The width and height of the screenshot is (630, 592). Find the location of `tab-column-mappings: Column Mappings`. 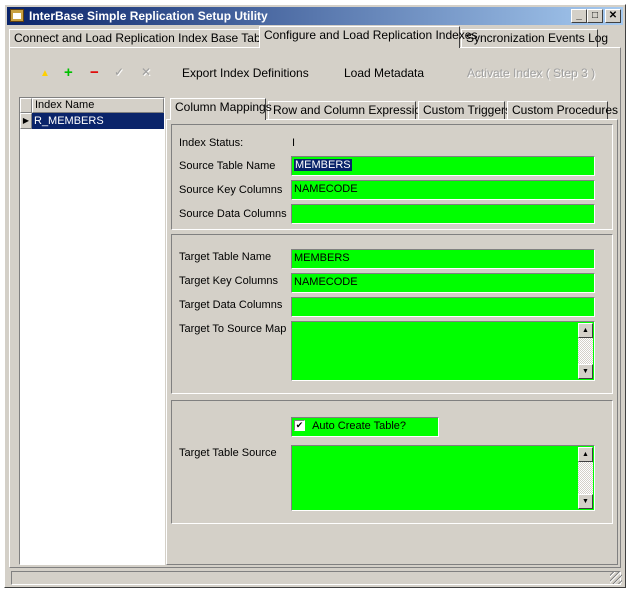

tab-column-mappings: Column Mappings is located at coordinates (221, 109).